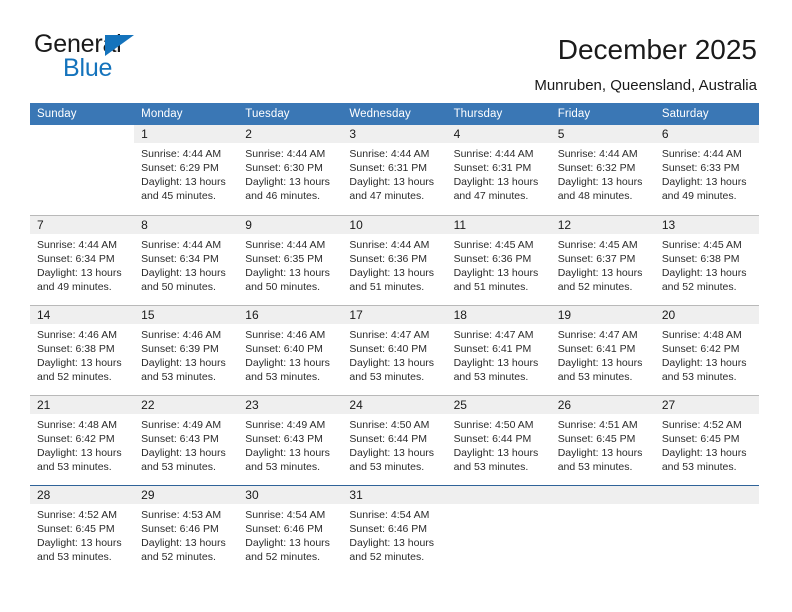  Describe the element at coordinates (181, 334) in the screenshot. I see `sunrise-text: Sunrise: 4:46 AM` at that location.